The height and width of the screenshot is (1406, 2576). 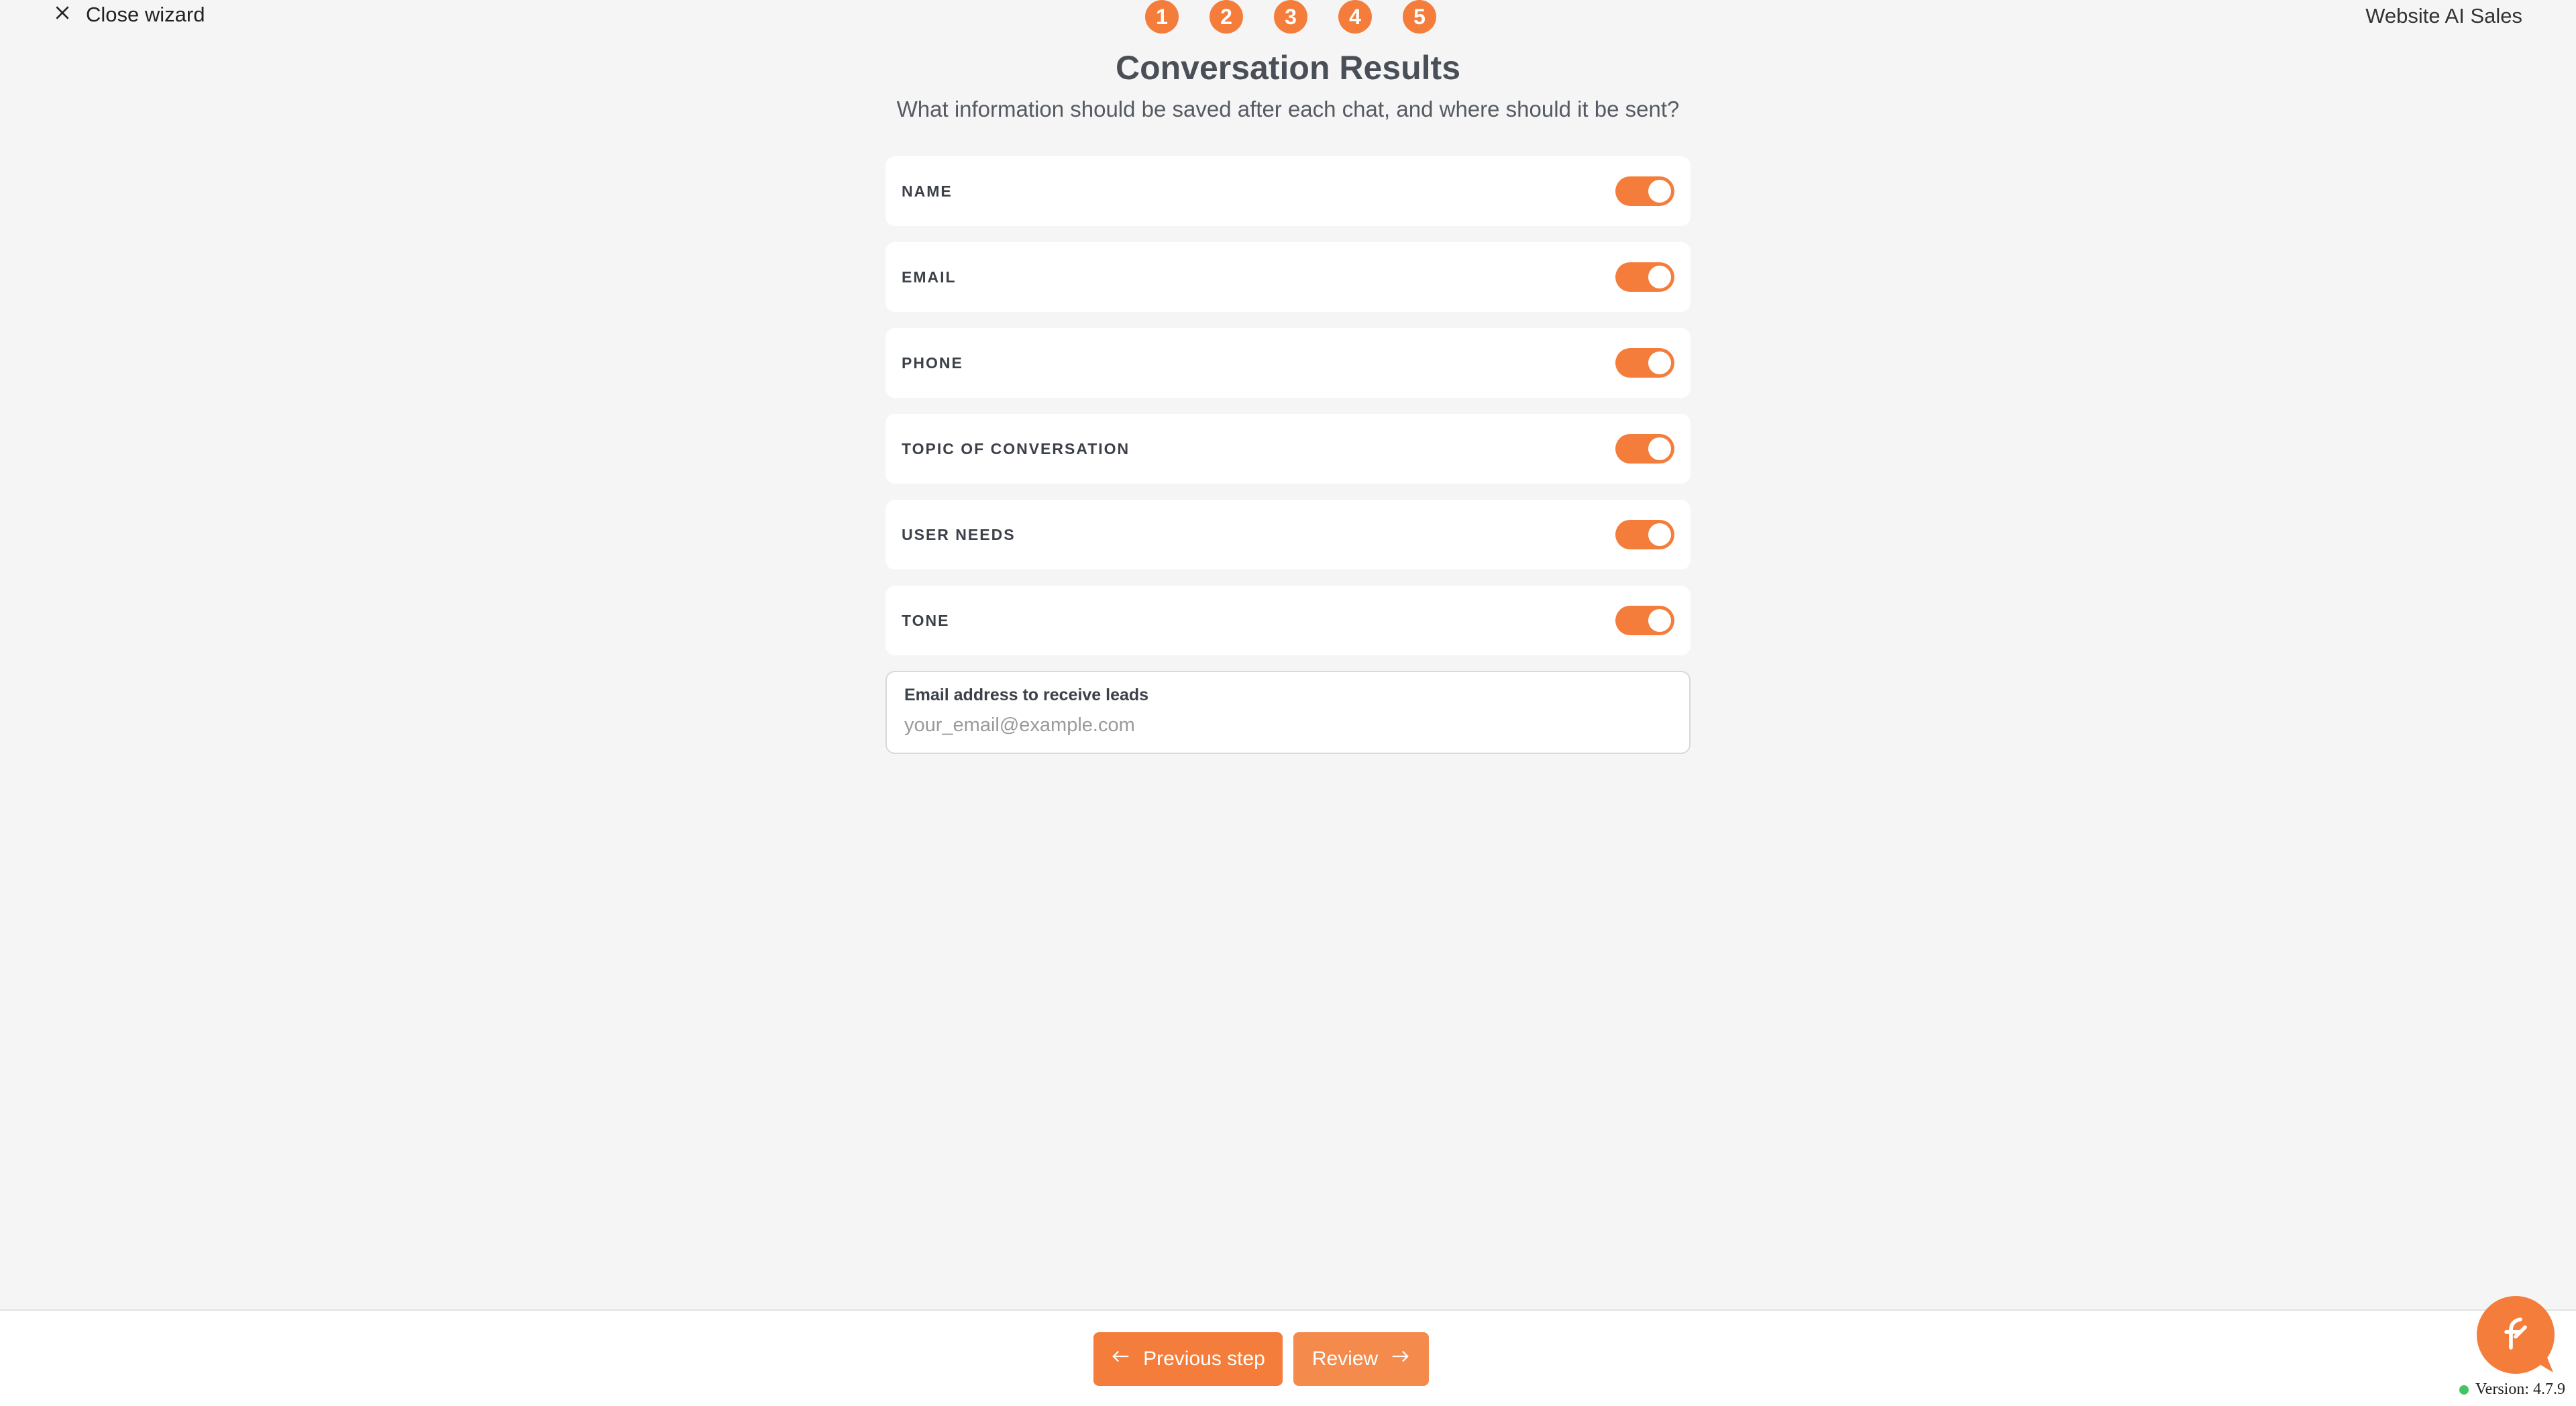 What do you see at coordinates (1644, 277) in the screenshot?
I see `email-toggle` at bounding box center [1644, 277].